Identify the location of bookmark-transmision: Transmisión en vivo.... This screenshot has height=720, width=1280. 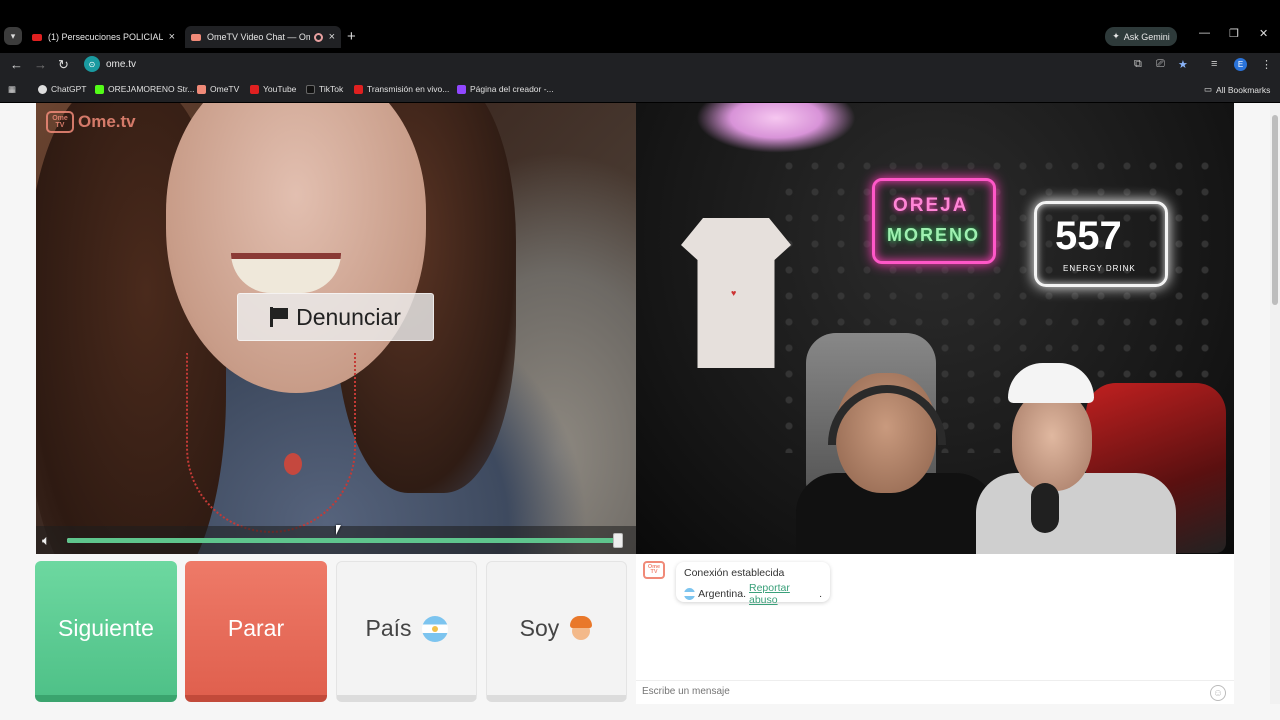
(401, 89).